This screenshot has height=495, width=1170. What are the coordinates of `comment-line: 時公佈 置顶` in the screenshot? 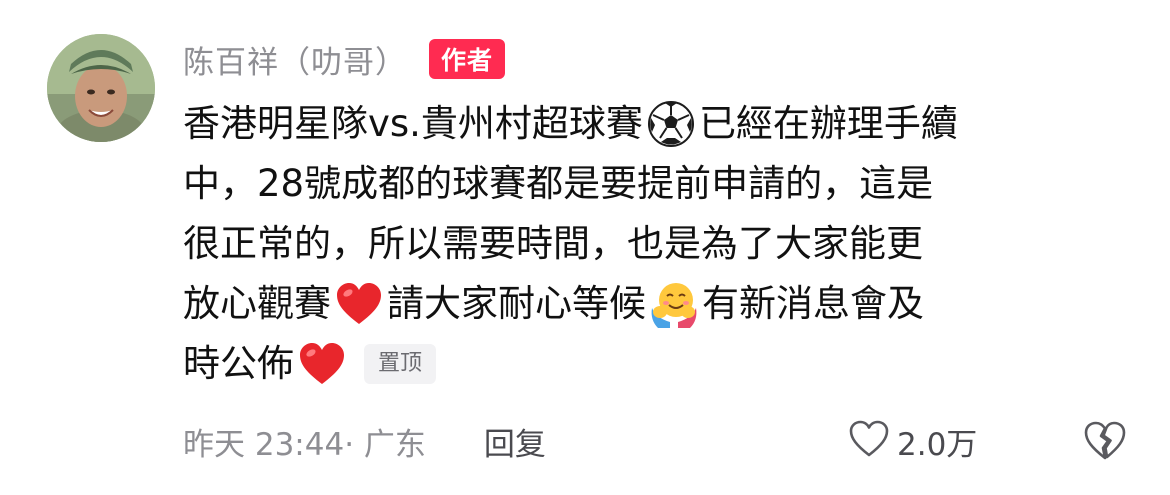 It's located at (663, 364).